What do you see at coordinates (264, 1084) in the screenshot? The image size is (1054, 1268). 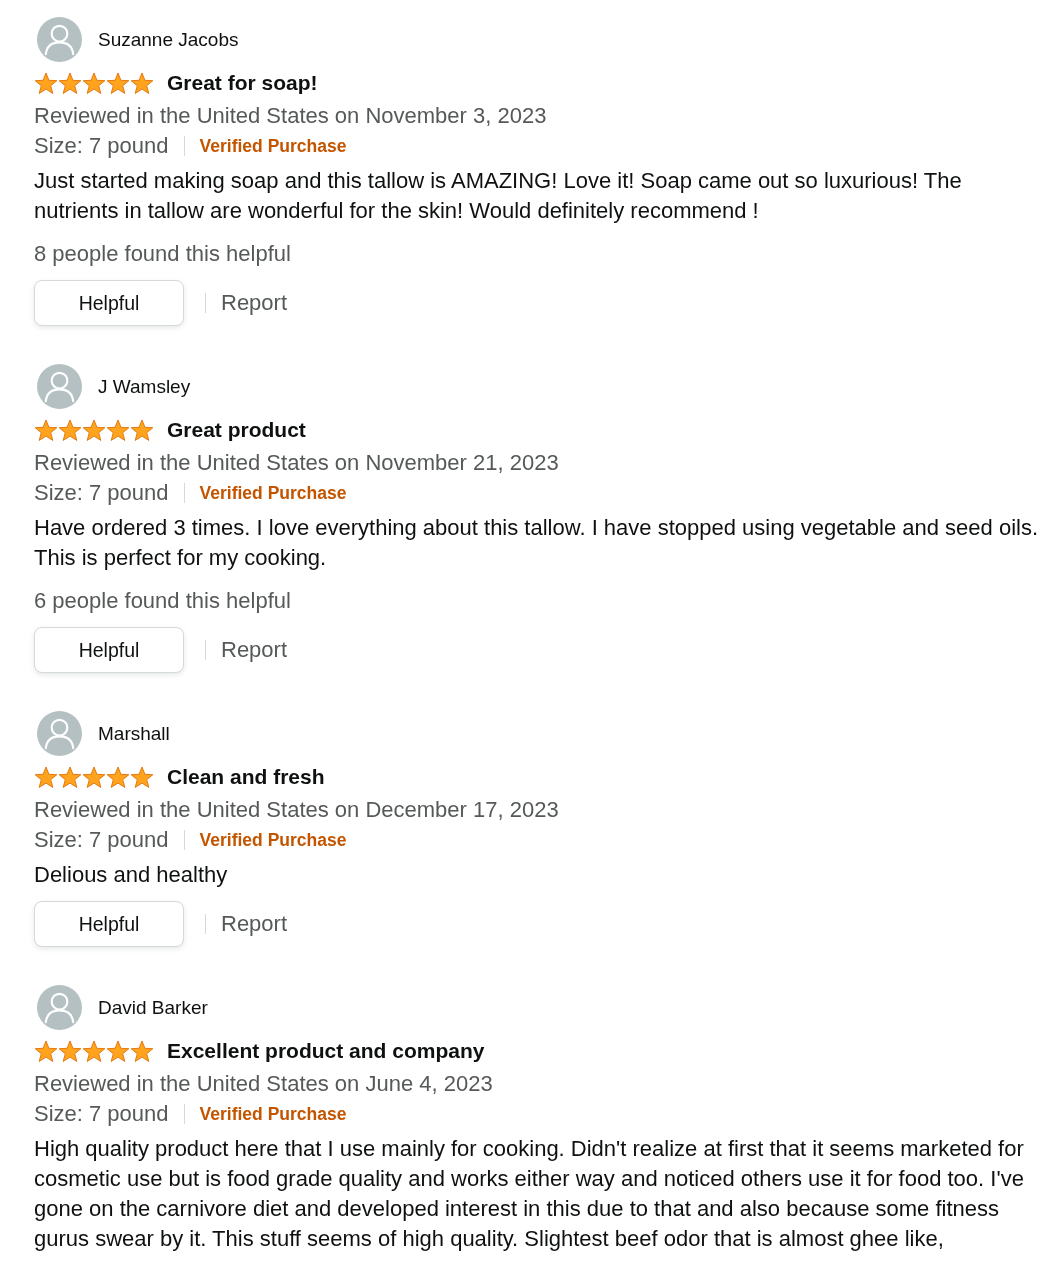 I see `review-date: Reviewed in the United States on June 4, 2023` at bounding box center [264, 1084].